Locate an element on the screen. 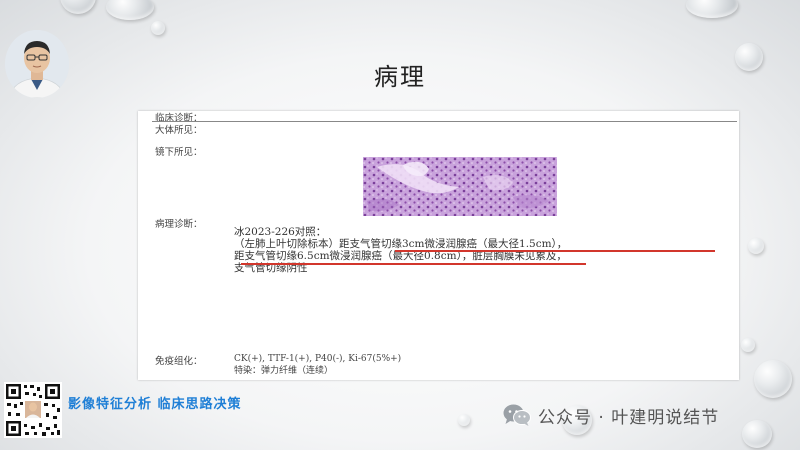 The width and height of the screenshot is (800, 450). wechat-watermark: 公众号 · 叶建明说结节 is located at coordinates (610, 415).